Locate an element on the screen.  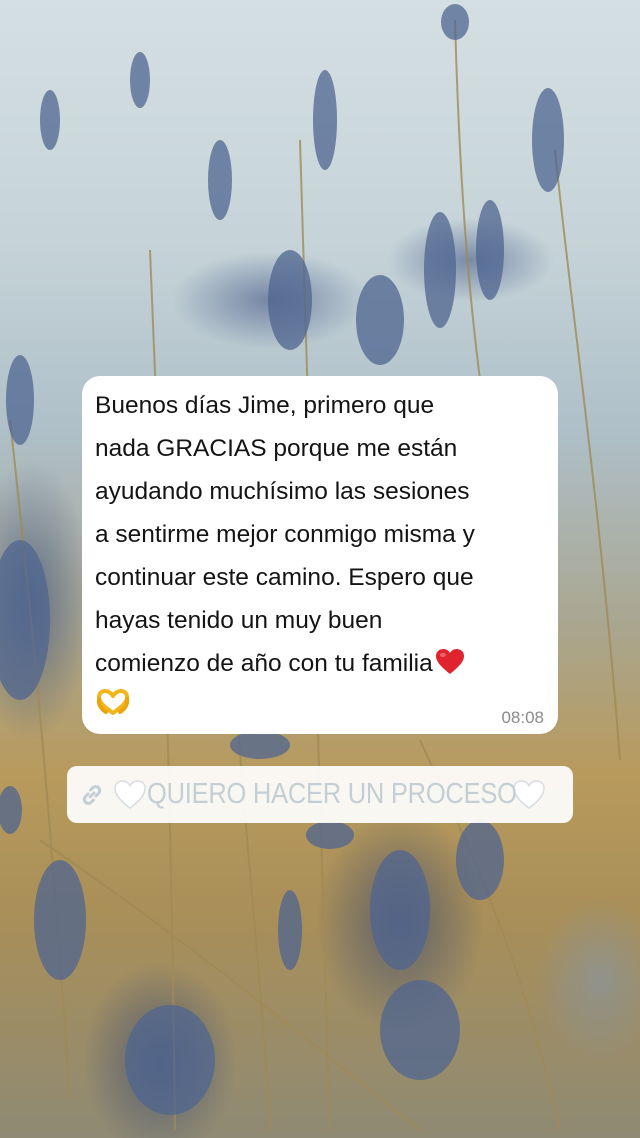
link-icon is located at coordinates (92, 794).